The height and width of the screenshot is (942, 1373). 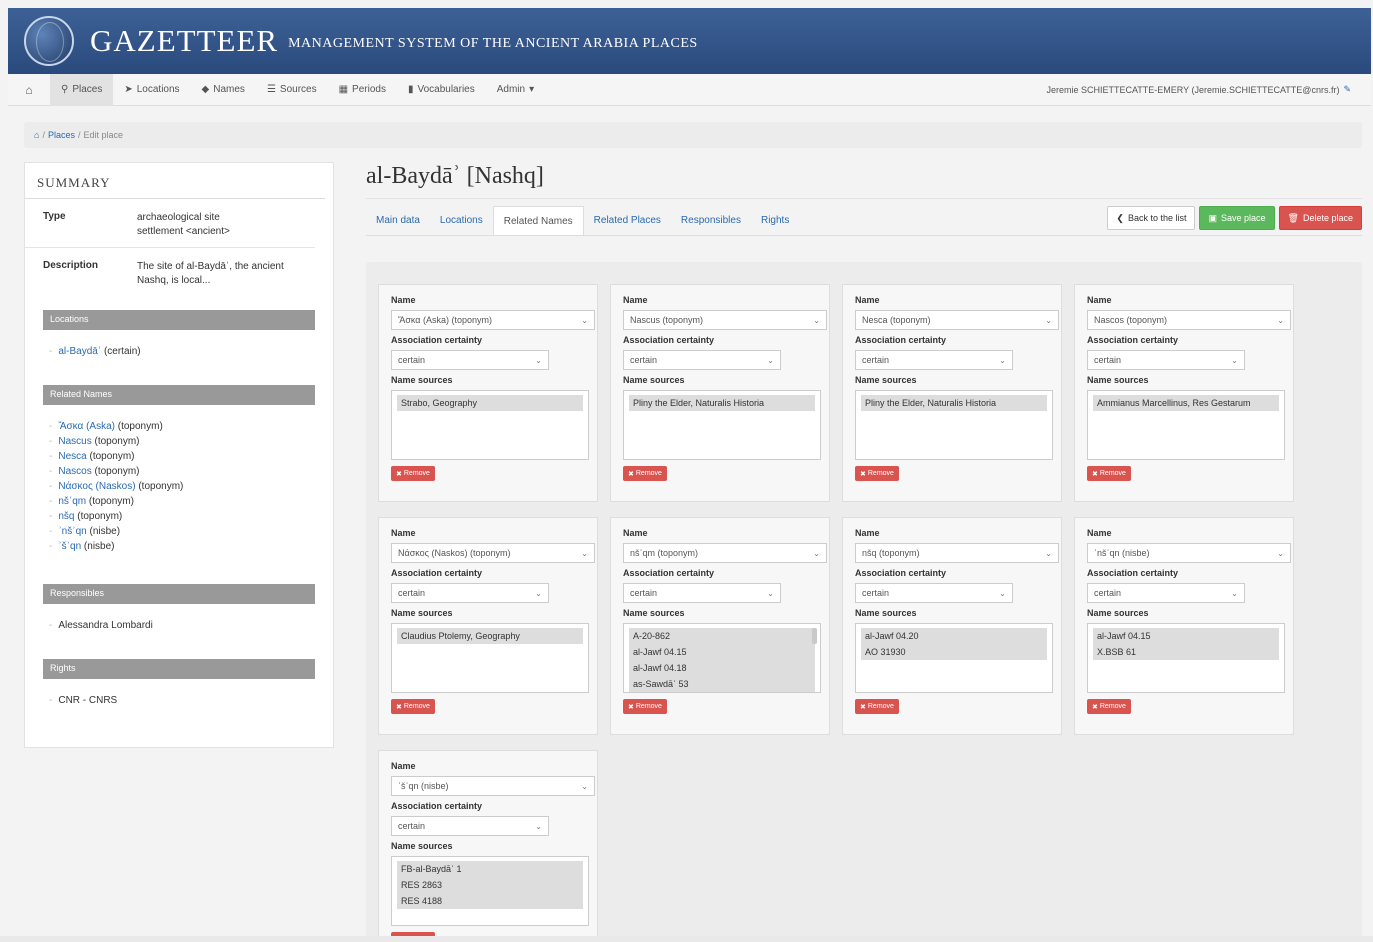 I want to click on sources-multiselect: al-Jawf 04.15 X.BSB 61, so click(x=1186, y=658).